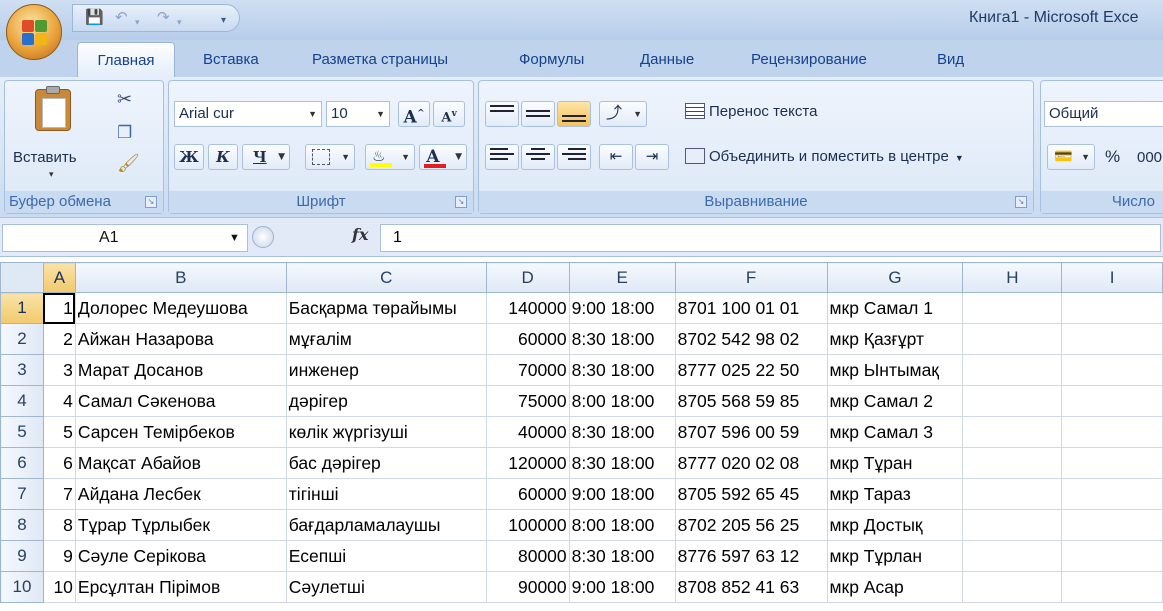 Image resolution: width=1163 pixels, height=611 pixels. What do you see at coordinates (59, 308) in the screenshot?
I see `cell-a: 1` at bounding box center [59, 308].